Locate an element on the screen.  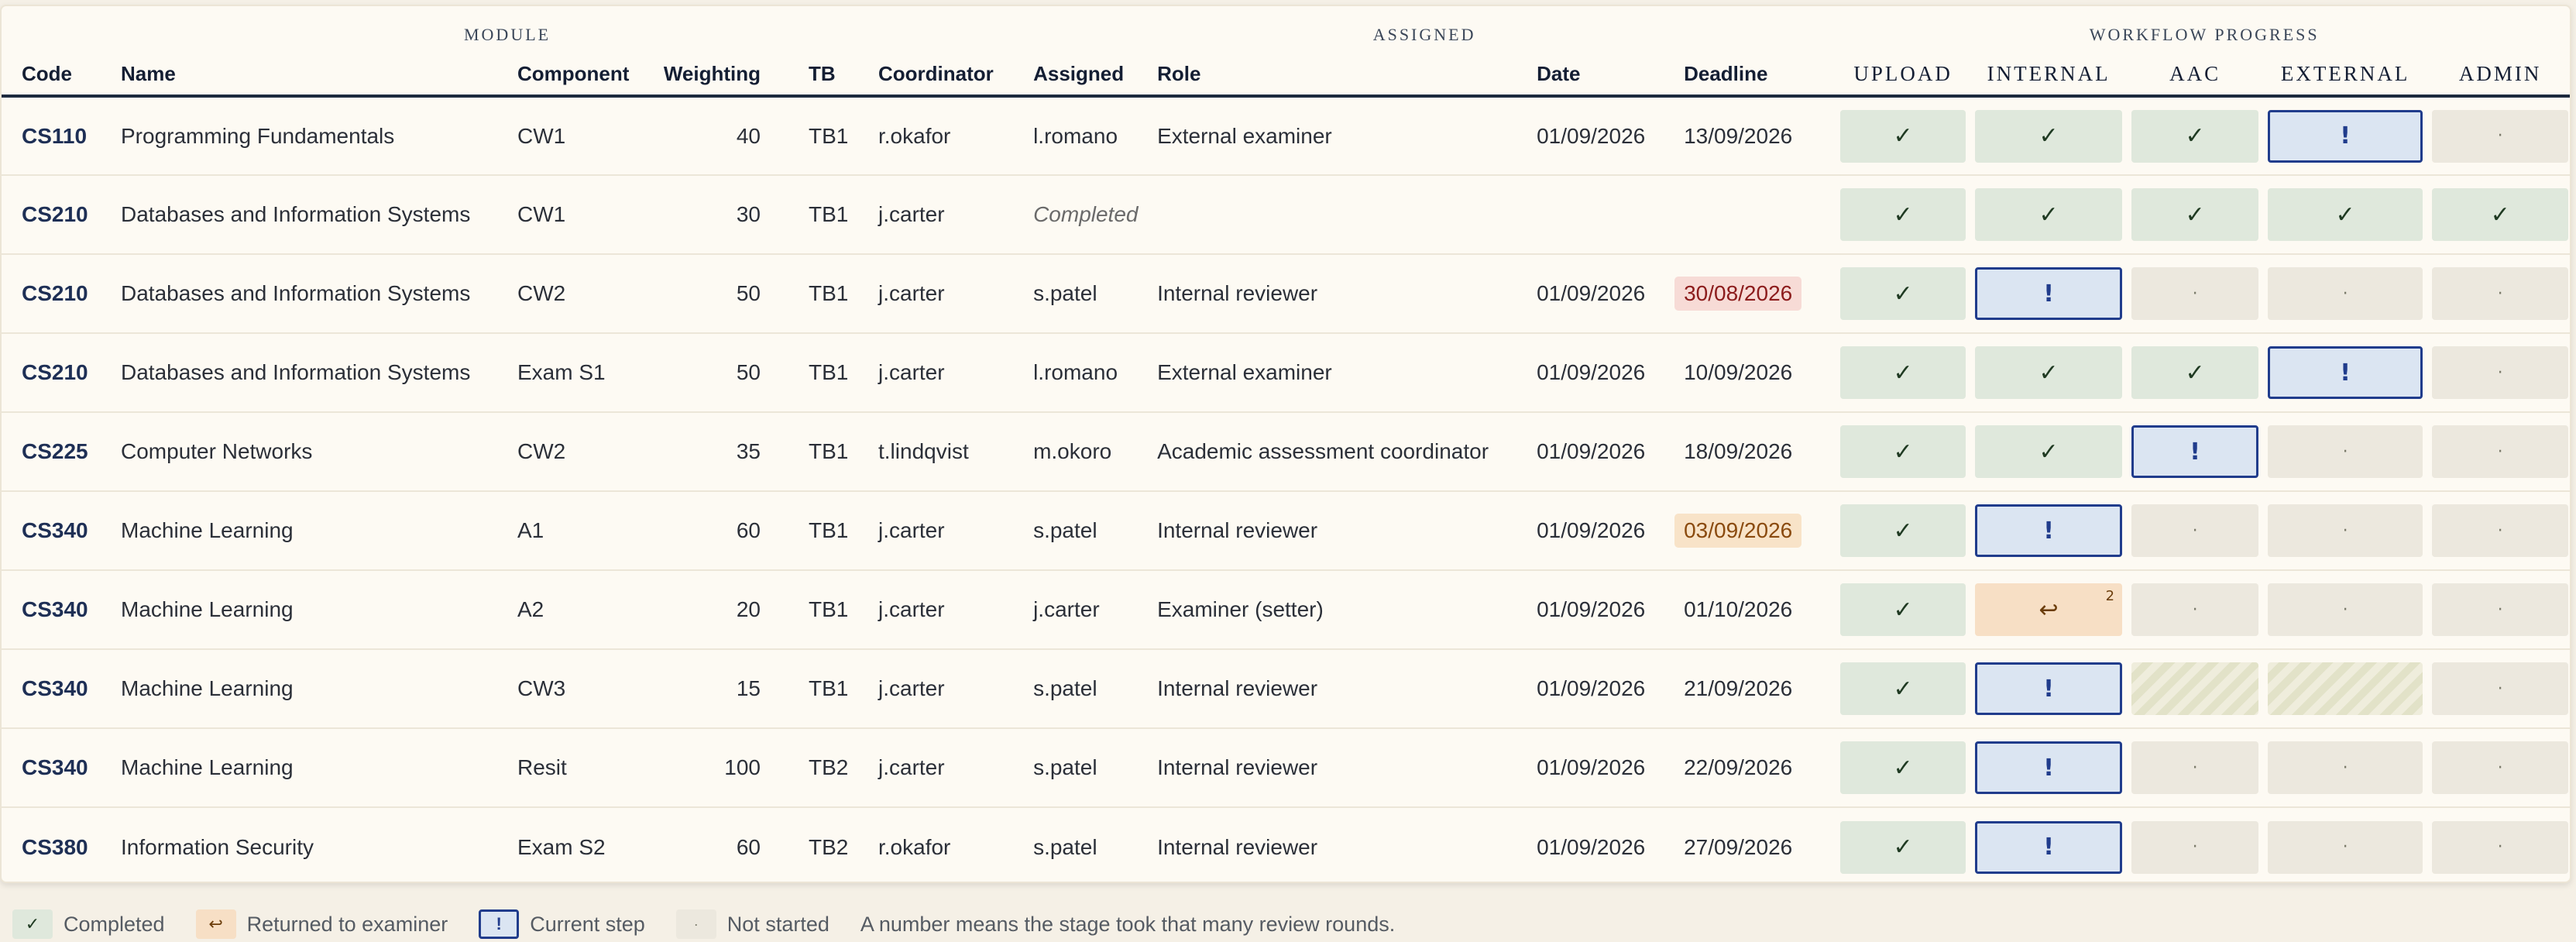
column-header-tb: TB is located at coordinates (823, 75).